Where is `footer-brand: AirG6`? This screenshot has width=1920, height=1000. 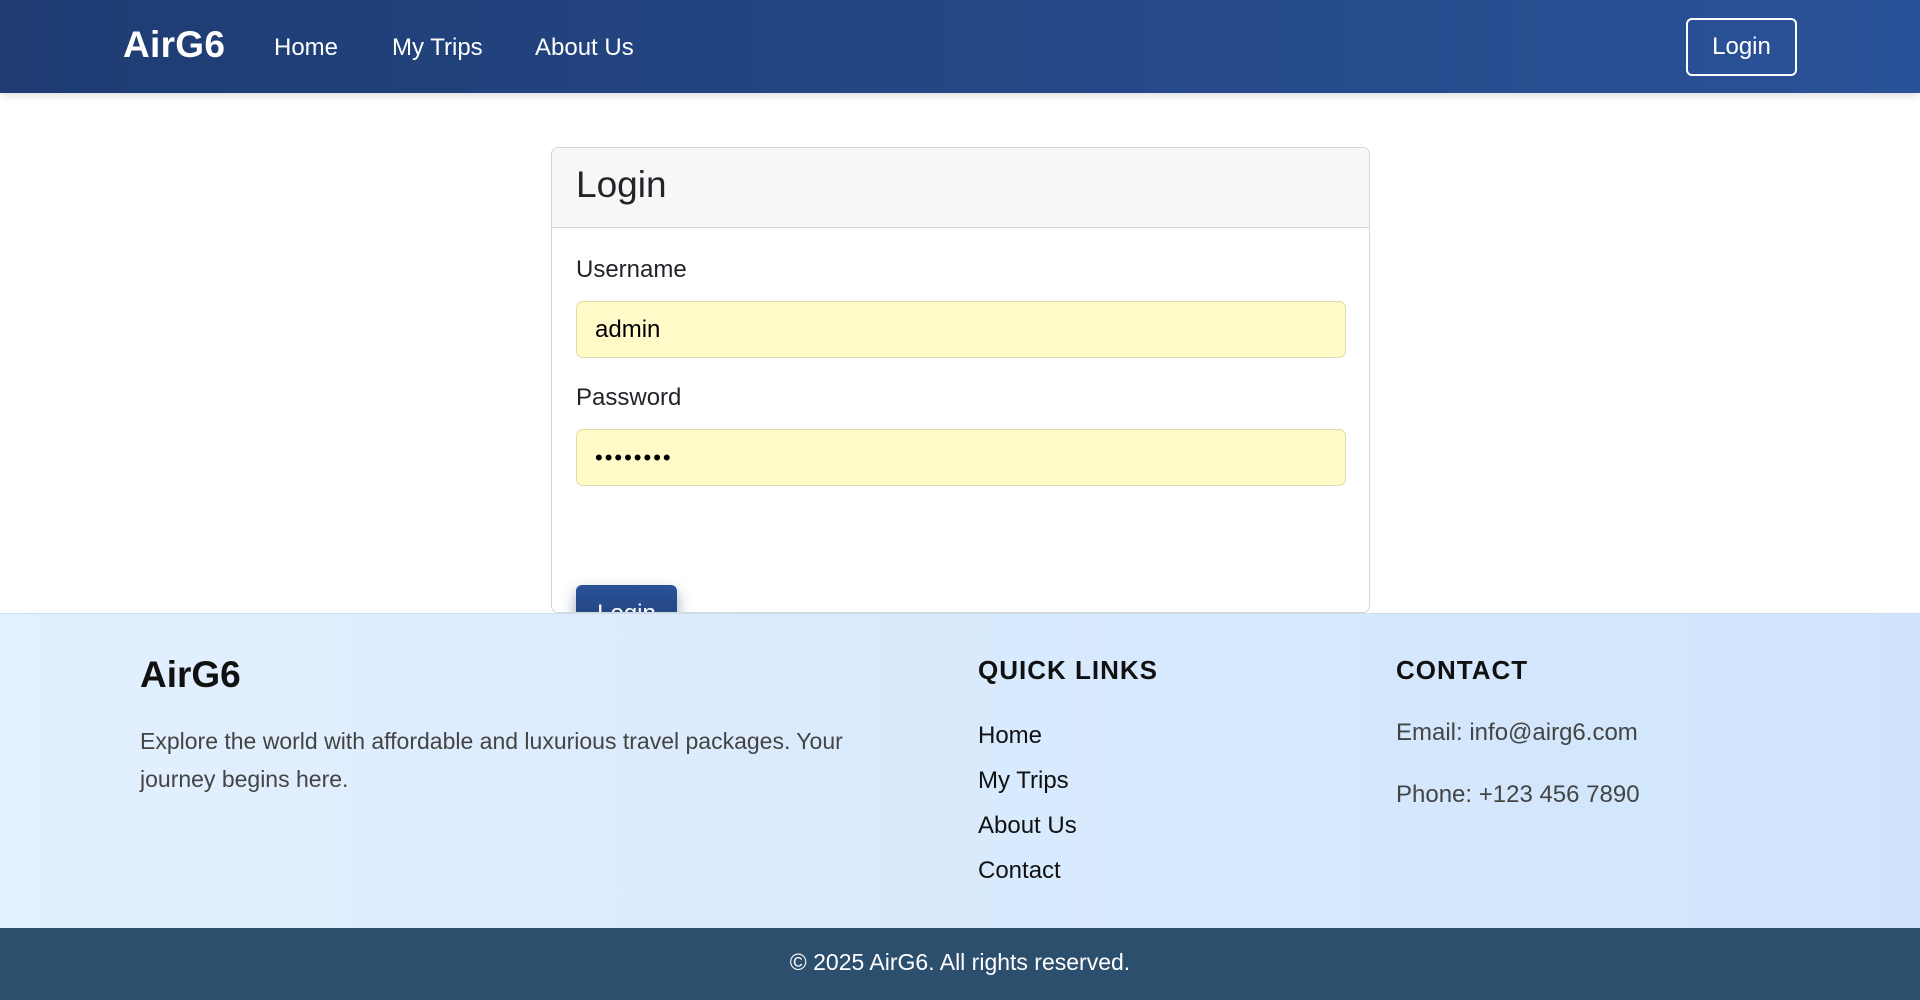
footer-brand: AirG6 is located at coordinates (190, 674).